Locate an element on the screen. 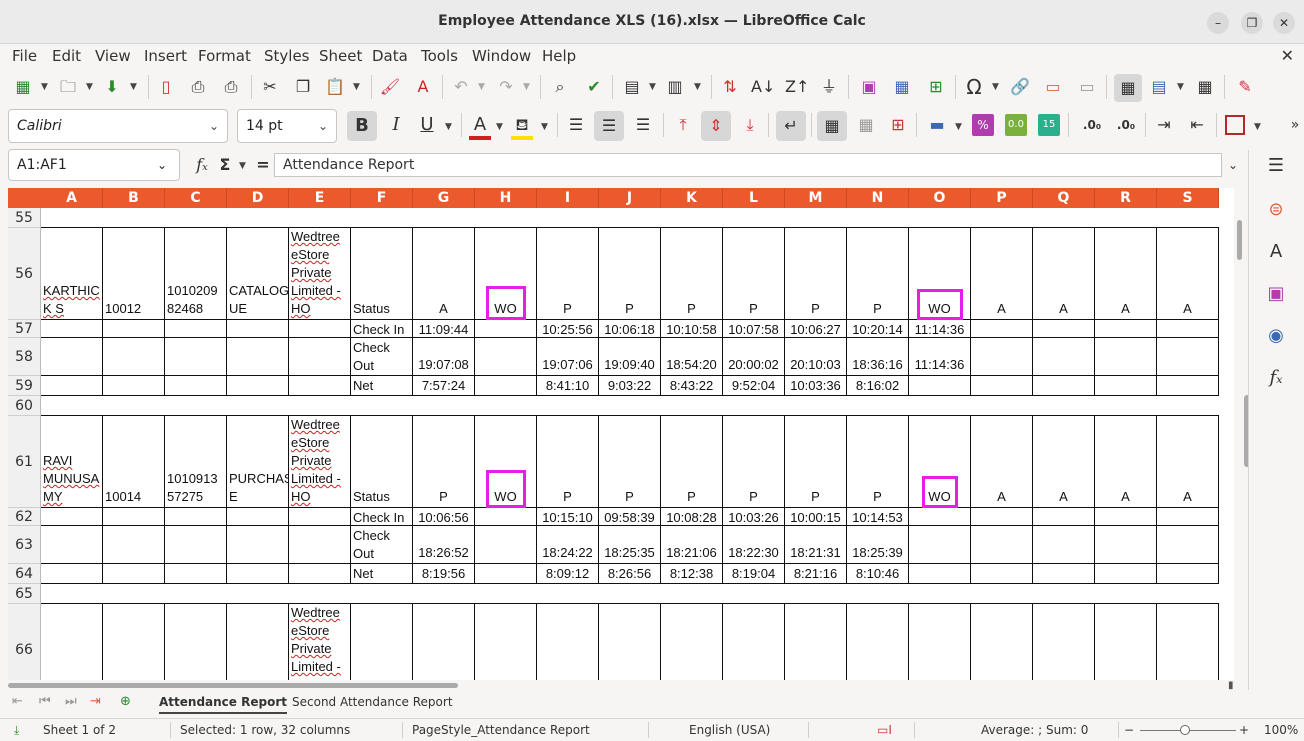  status-cell: A is located at coordinates (1002, 274).